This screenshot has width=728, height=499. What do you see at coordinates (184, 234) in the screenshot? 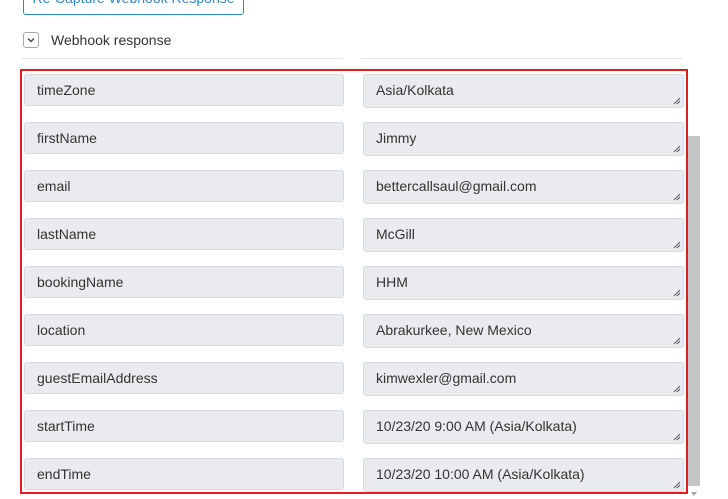
I see `field-key-input: lastName` at bounding box center [184, 234].